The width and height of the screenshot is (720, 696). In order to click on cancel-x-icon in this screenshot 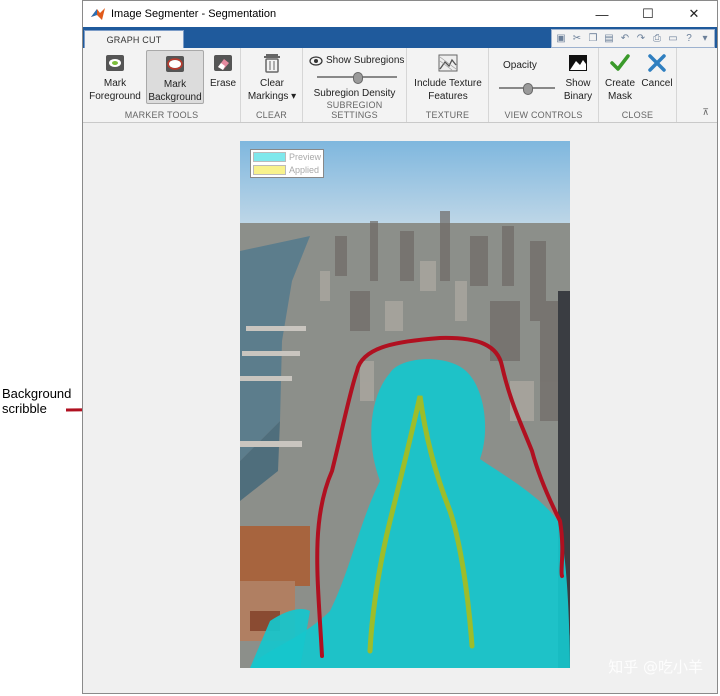, I will do `click(657, 63)`.